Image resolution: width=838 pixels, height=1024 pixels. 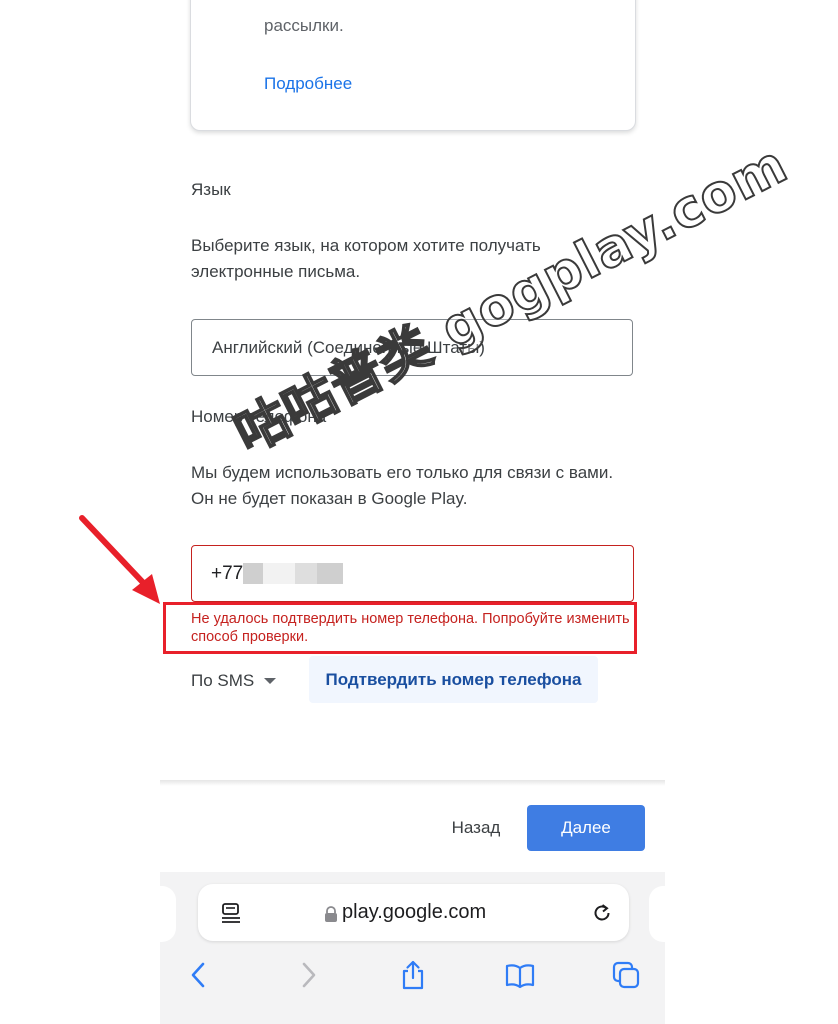 What do you see at coordinates (199, 975) in the screenshot?
I see `back-chevron-icon` at bounding box center [199, 975].